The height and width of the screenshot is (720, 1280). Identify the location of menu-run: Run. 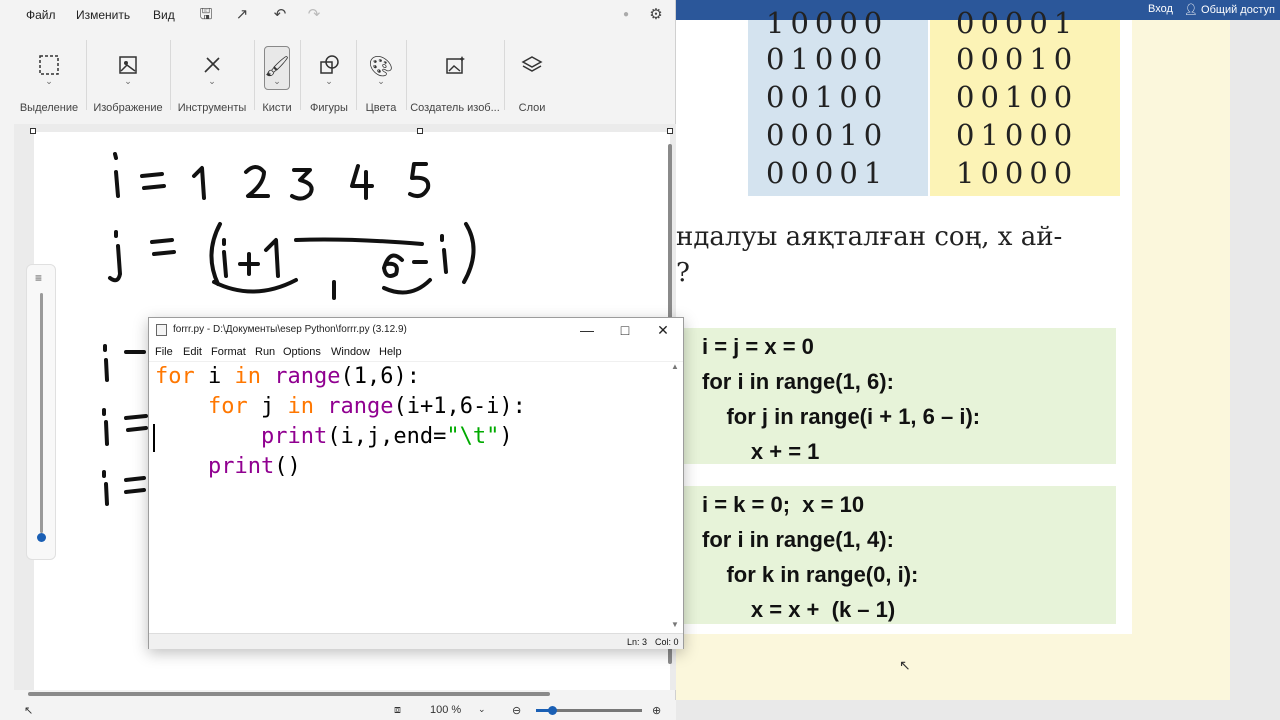
(265, 352).